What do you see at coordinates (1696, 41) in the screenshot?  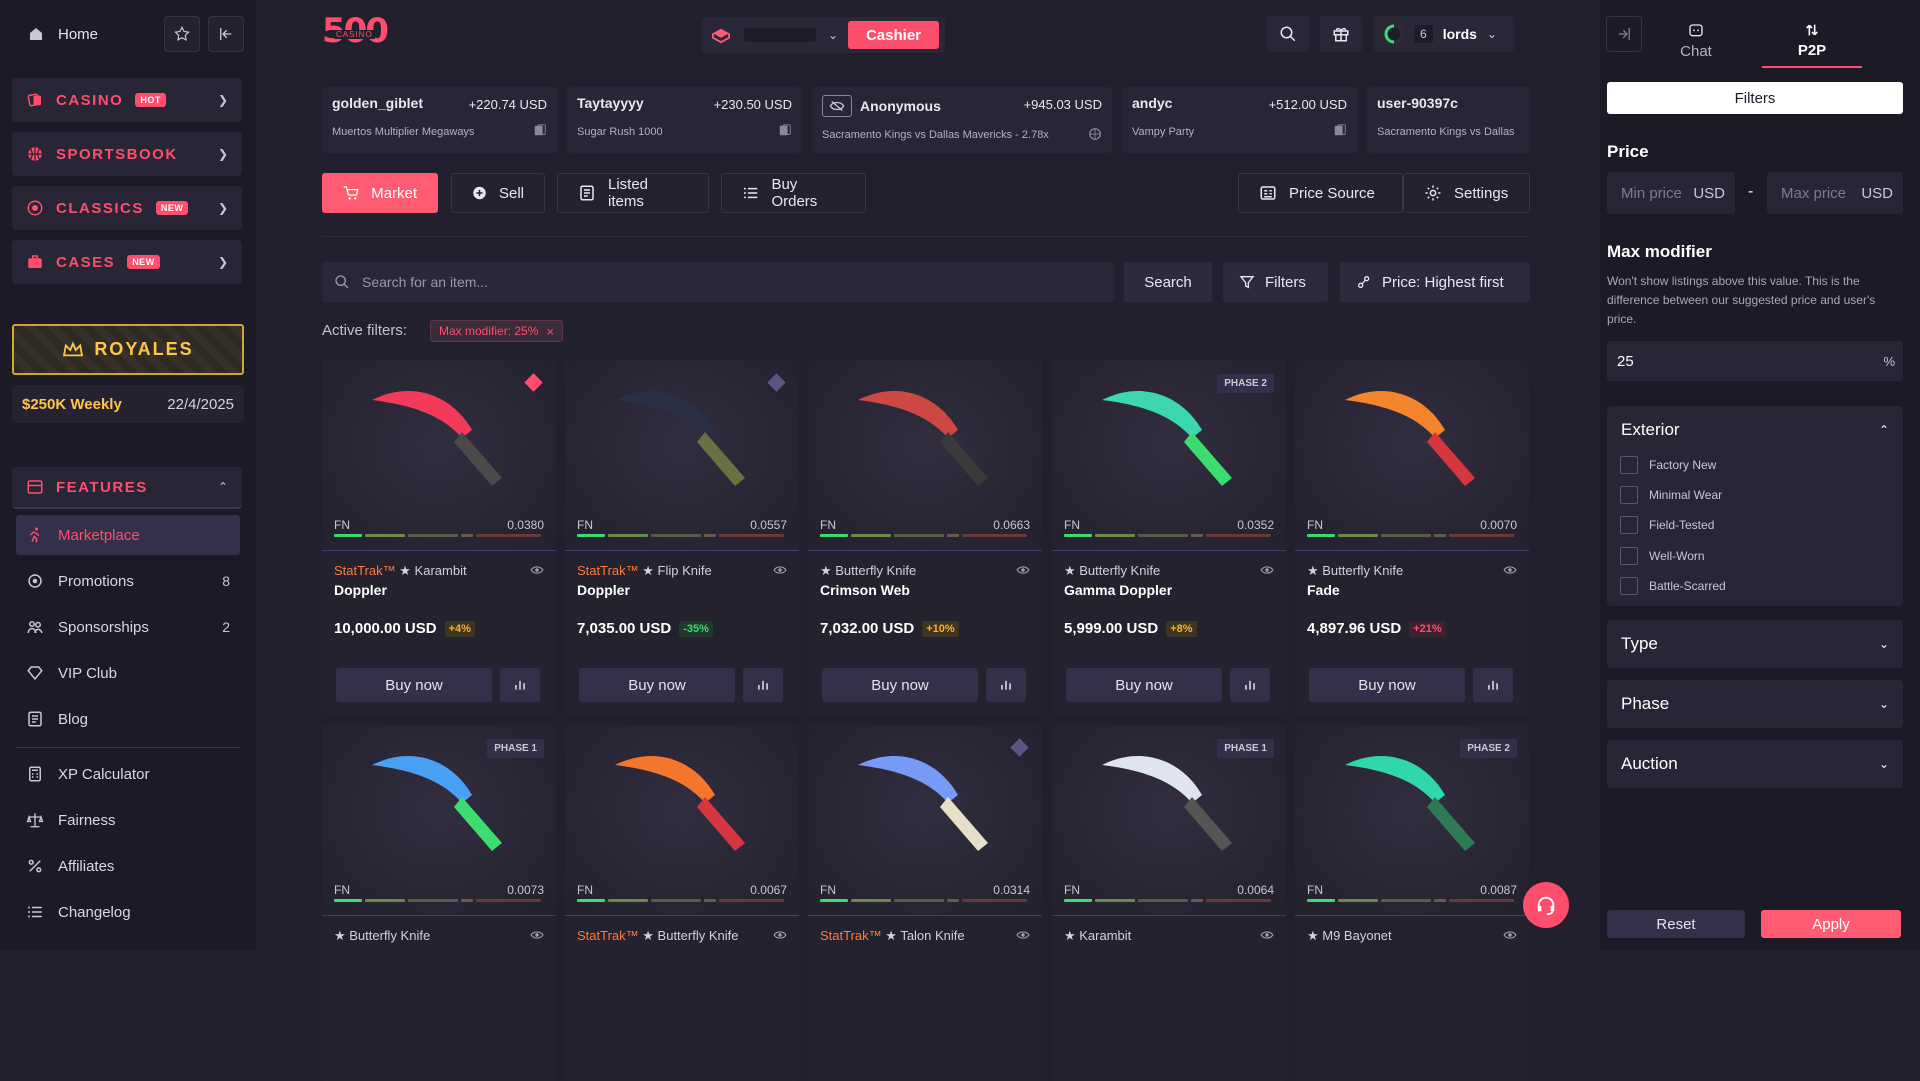 I see `tab-chat: Chat` at bounding box center [1696, 41].